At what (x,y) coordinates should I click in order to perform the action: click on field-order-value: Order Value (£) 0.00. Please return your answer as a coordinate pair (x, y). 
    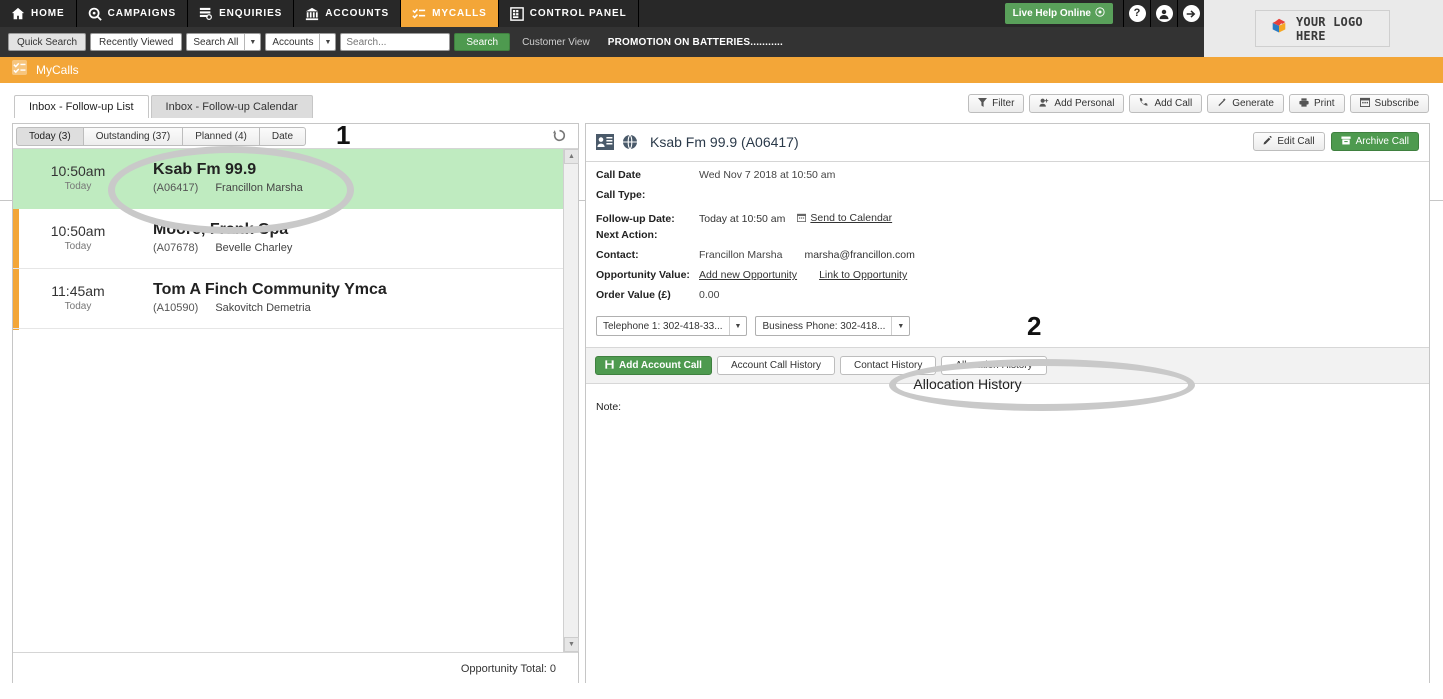
    Looking at the image, I should click on (1007, 299).